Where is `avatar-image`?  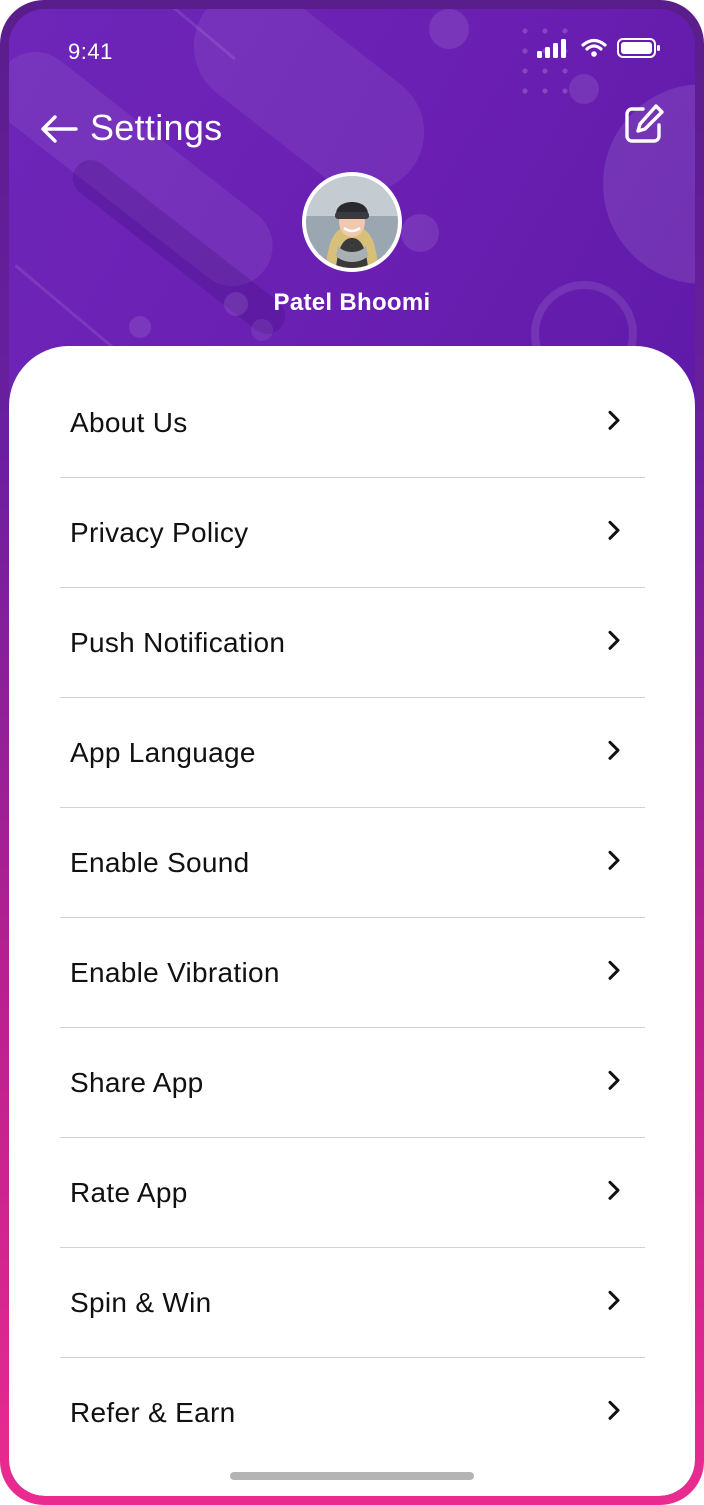
avatar-image is located at coordinates (352, 222).